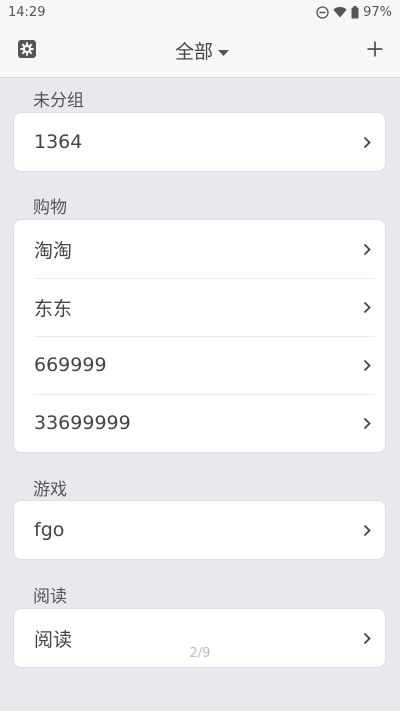 The image size is (400, 711). What do you see at coordinates (50, 490) in the screenshot?
I see `group-label-games: 游戏` at bounding box center [50, 490].